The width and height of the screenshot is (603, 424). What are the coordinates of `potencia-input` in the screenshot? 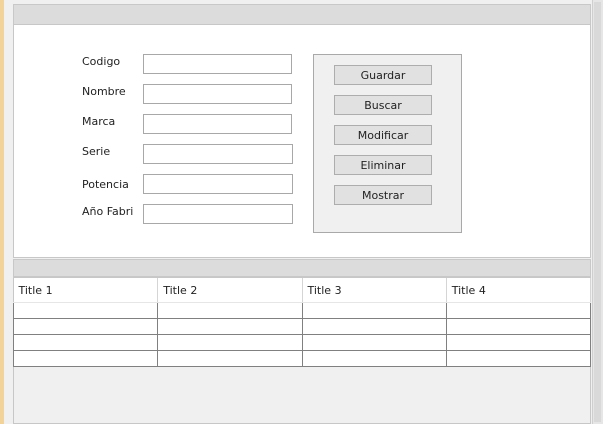 It's located at (218, 184).